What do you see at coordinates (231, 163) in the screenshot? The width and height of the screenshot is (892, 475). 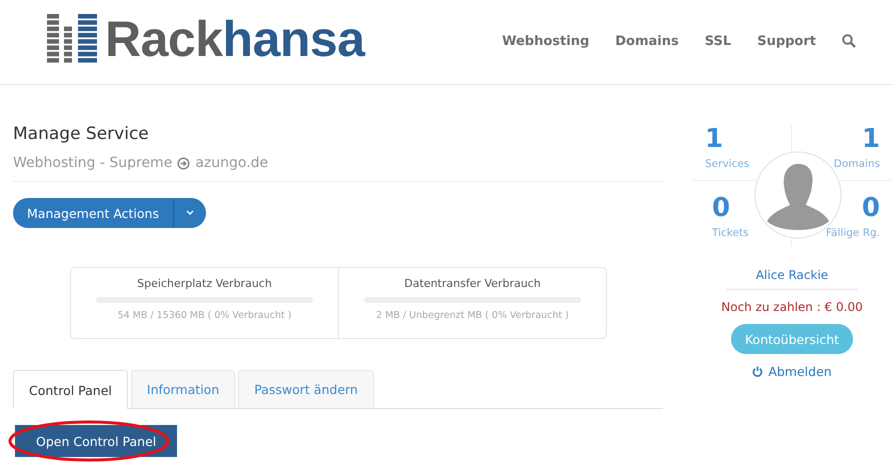 I see `domain-name: azungo.de` at bounding box center [231, 163].